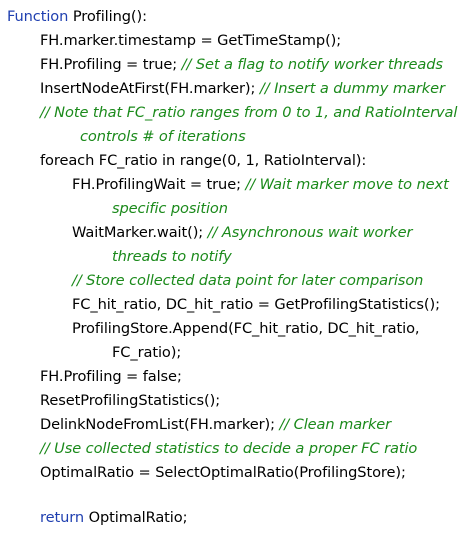 The image size is (466, 534). I want to click on code-text: FH.Profiling = false;, so click(111, 376).